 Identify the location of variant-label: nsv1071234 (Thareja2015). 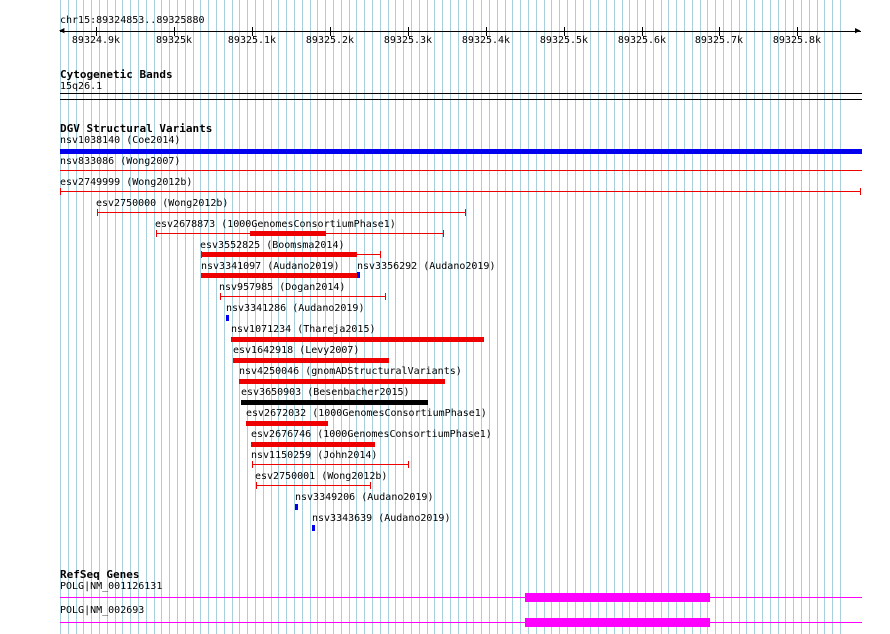
(303, 329).